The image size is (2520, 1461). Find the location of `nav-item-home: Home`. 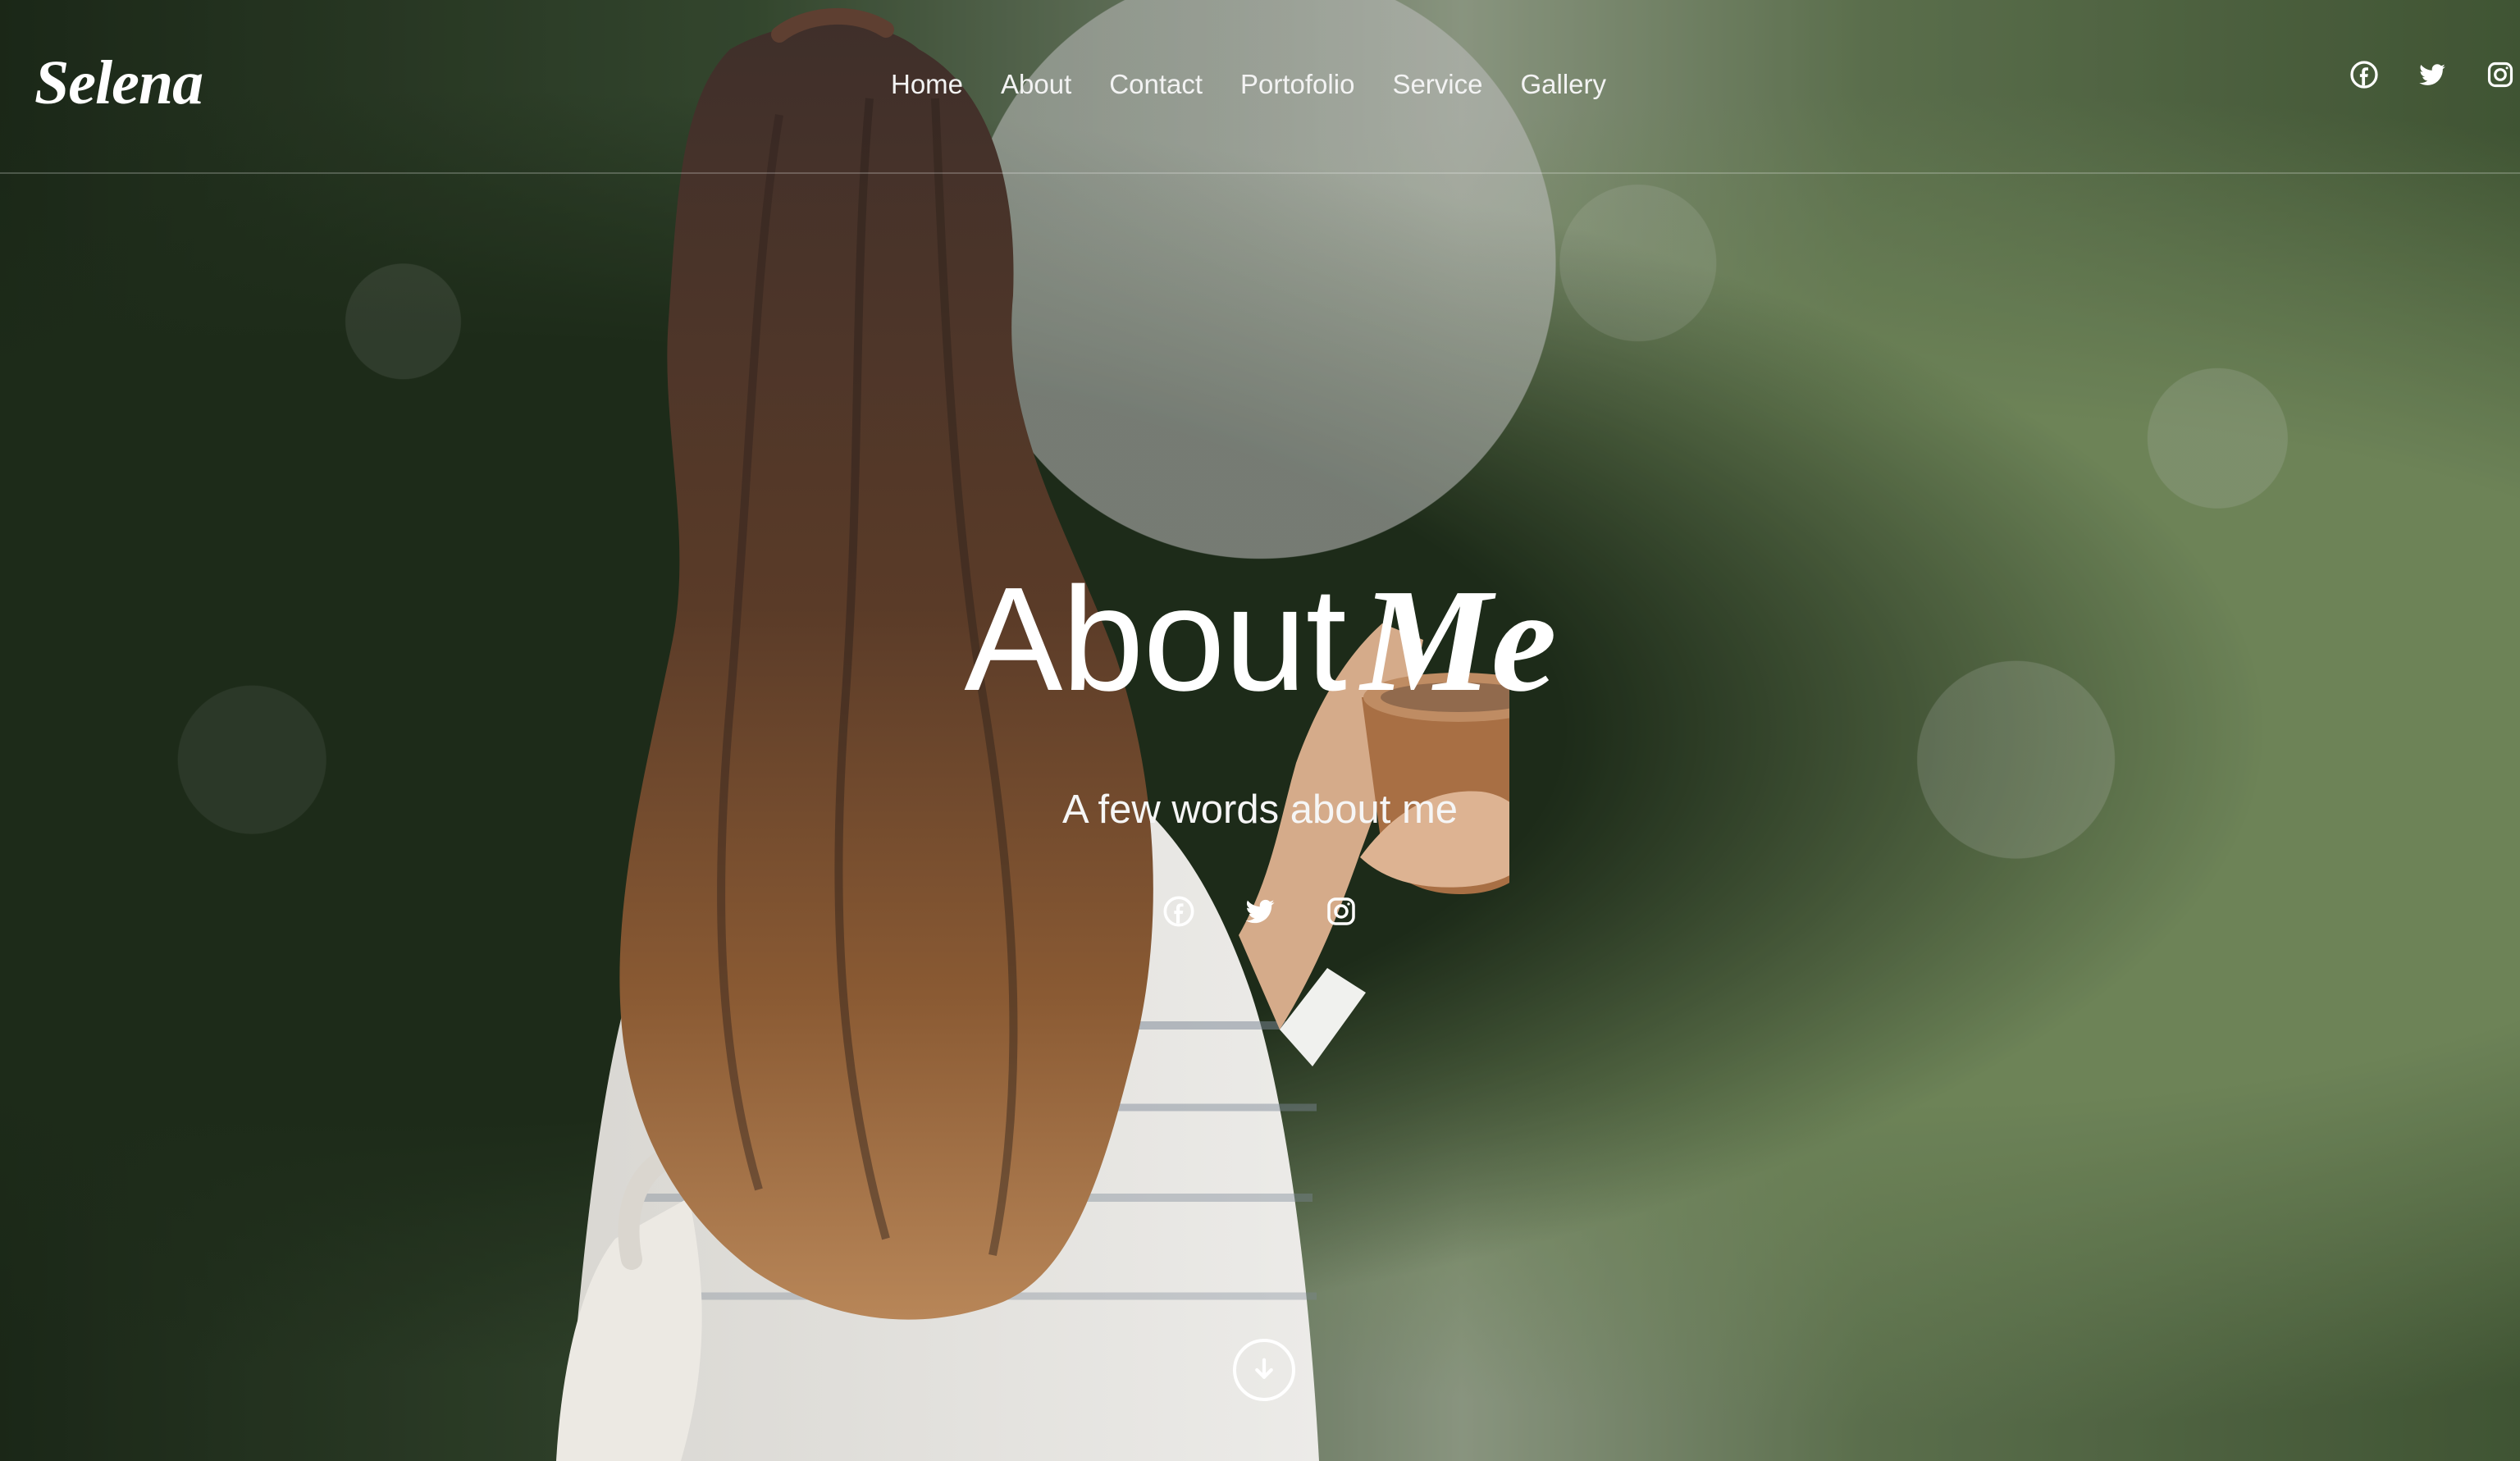

nav-item-home: Home is located at coordinates (927, 84).